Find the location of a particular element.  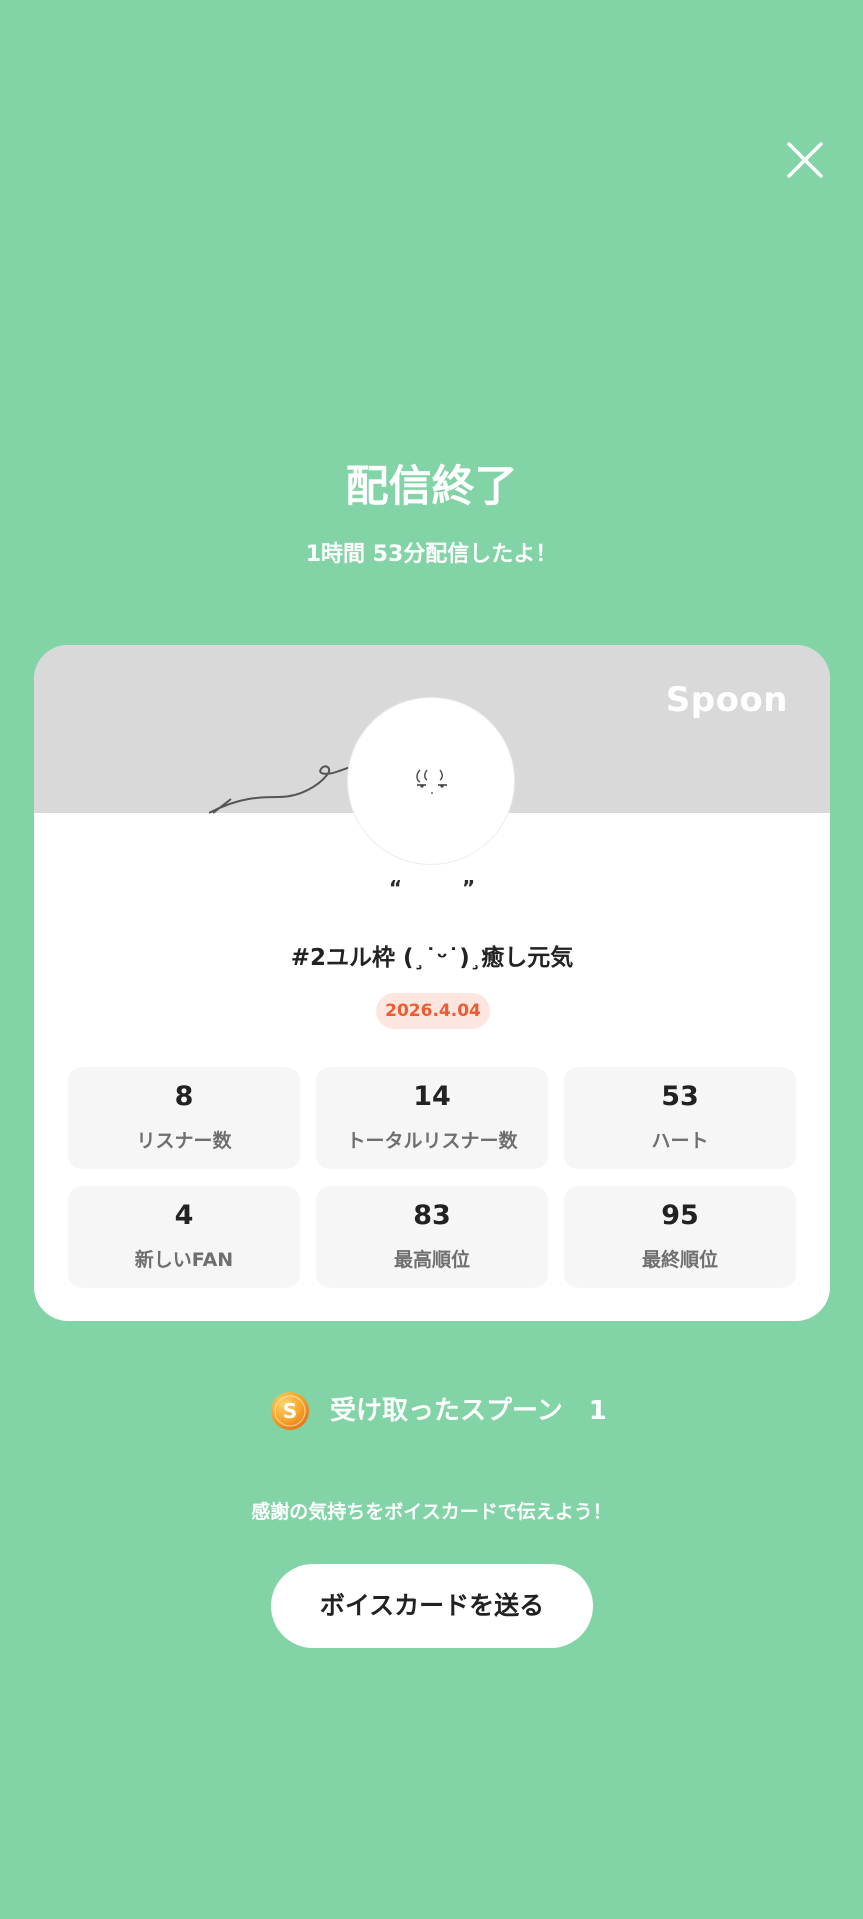

spoon-logo: Spoon is located at coordinates (726, 700).